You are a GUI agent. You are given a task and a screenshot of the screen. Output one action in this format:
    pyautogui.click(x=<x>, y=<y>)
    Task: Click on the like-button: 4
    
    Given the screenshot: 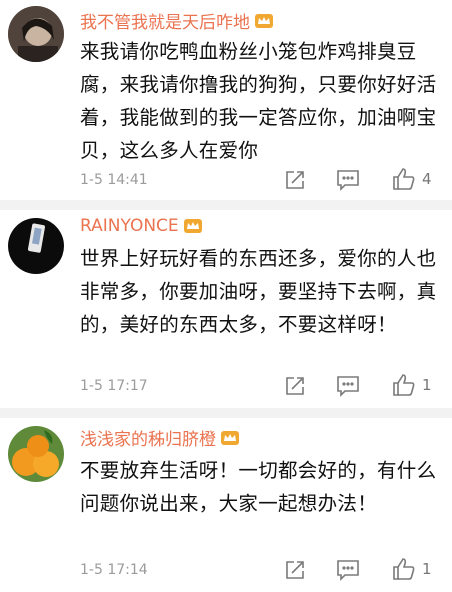 What is the action you would take?
    pyautogui.click(x=412, y=179)
    